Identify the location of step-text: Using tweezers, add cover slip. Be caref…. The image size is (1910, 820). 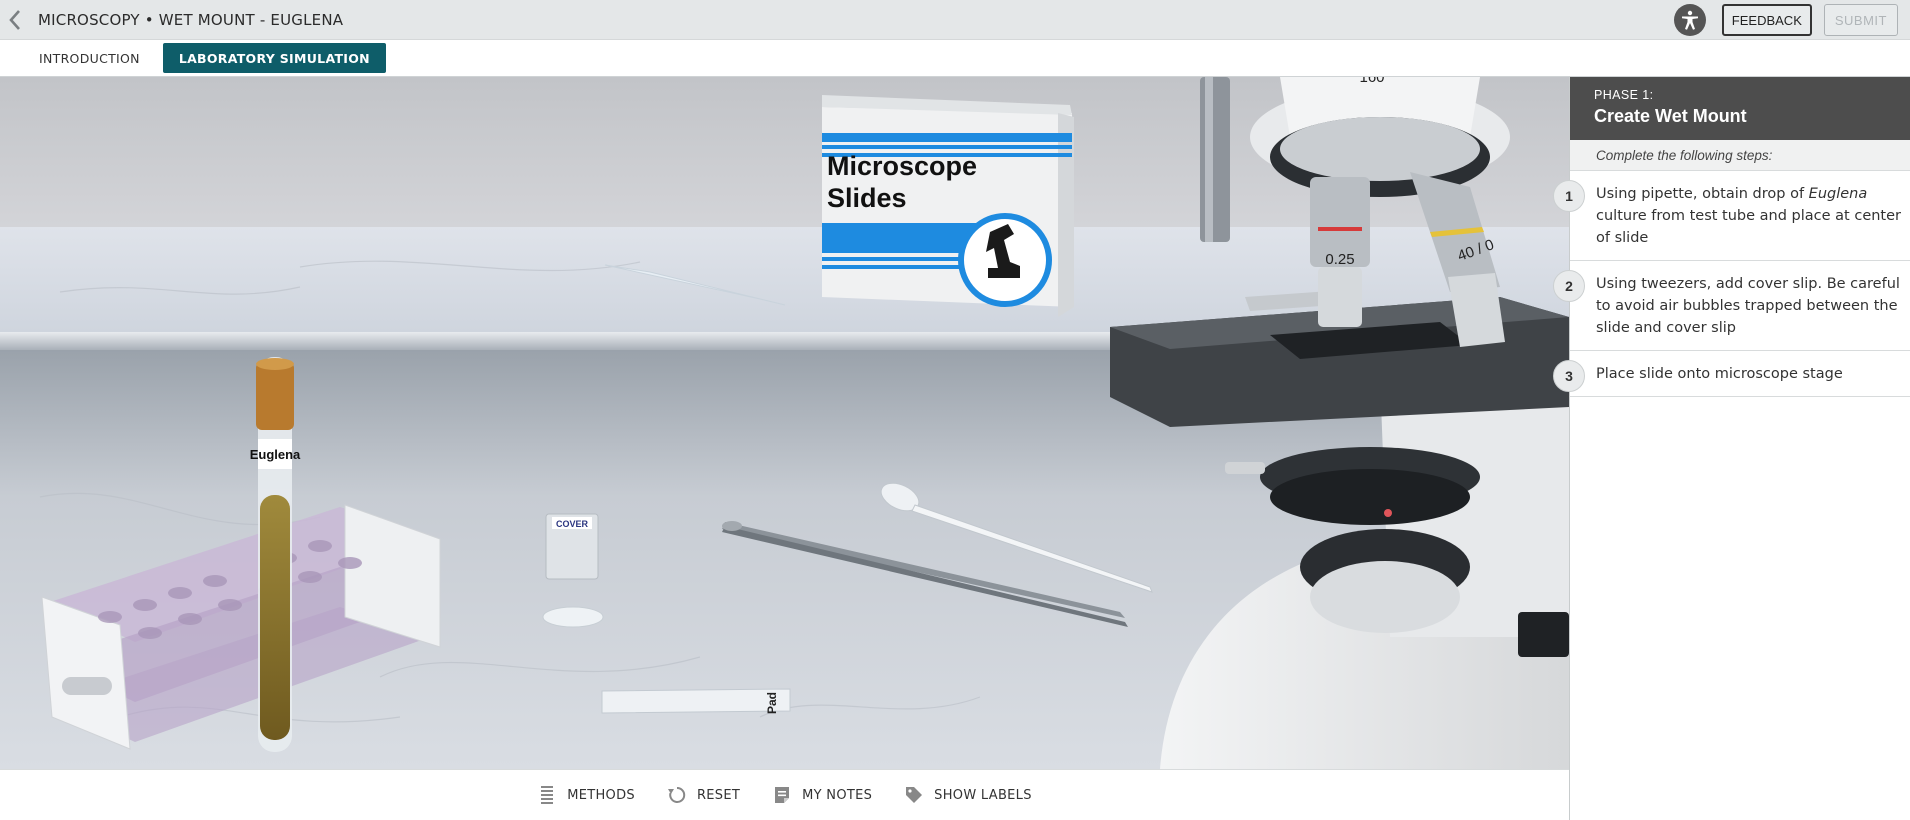
(1748, 306).